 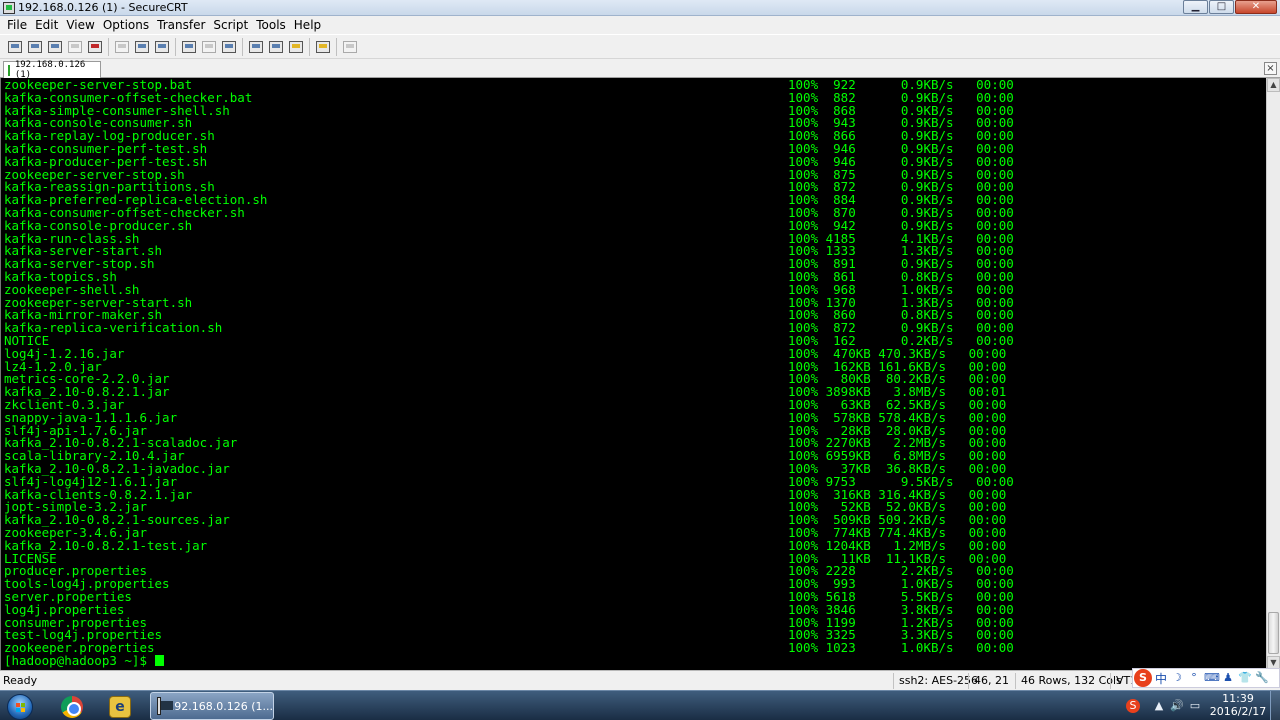 What do you see at coordinates (296, 47) in the screenshot?
I see `keymap-button` at bounding box center [296, 47].